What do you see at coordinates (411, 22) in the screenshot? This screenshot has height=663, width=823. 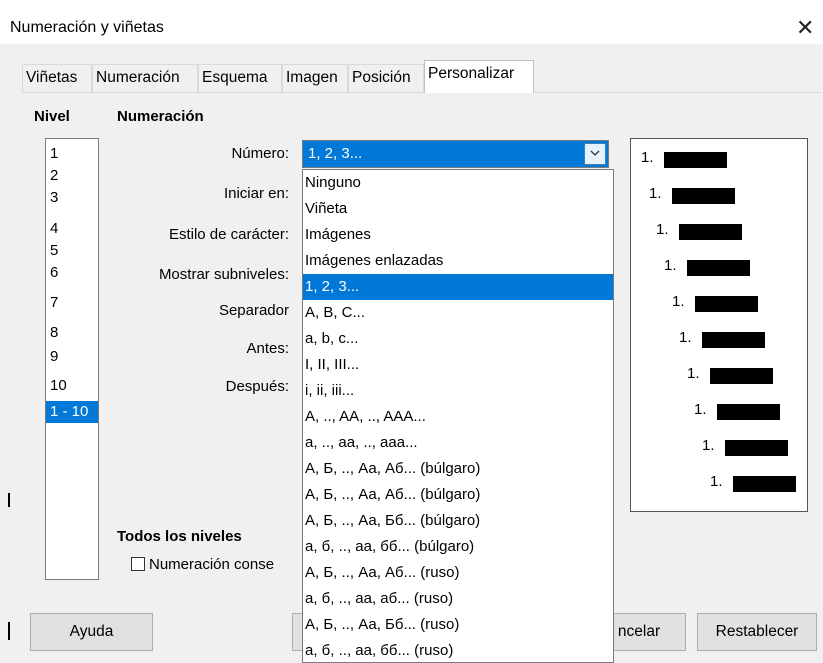 I see `title-bar: Numeración y viñetas ✕` at bounding box center [411, 22].